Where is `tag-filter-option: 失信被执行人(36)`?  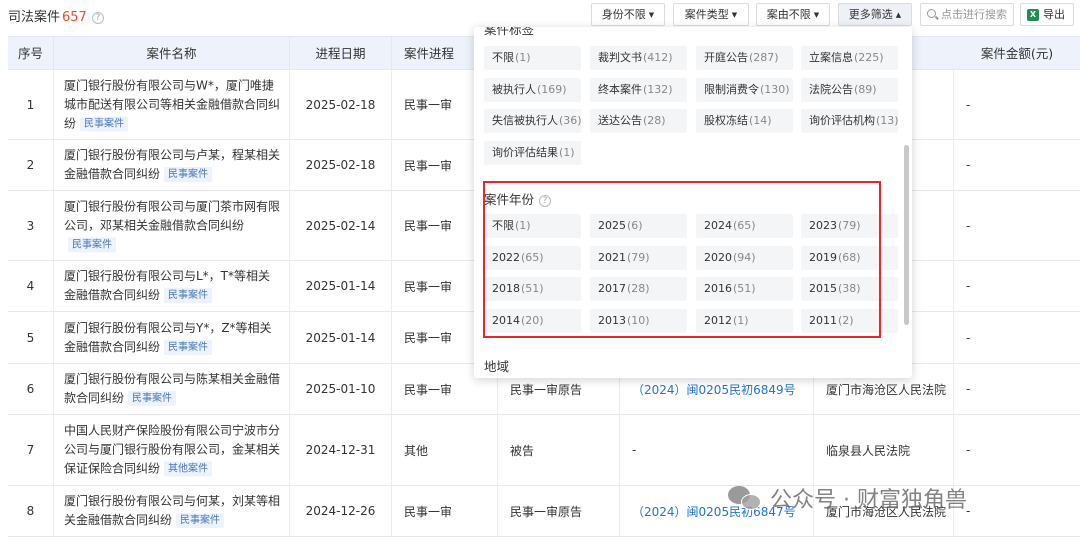 tag-filter-option: 失信被执行人(36) is located at coordinates (532, 121).